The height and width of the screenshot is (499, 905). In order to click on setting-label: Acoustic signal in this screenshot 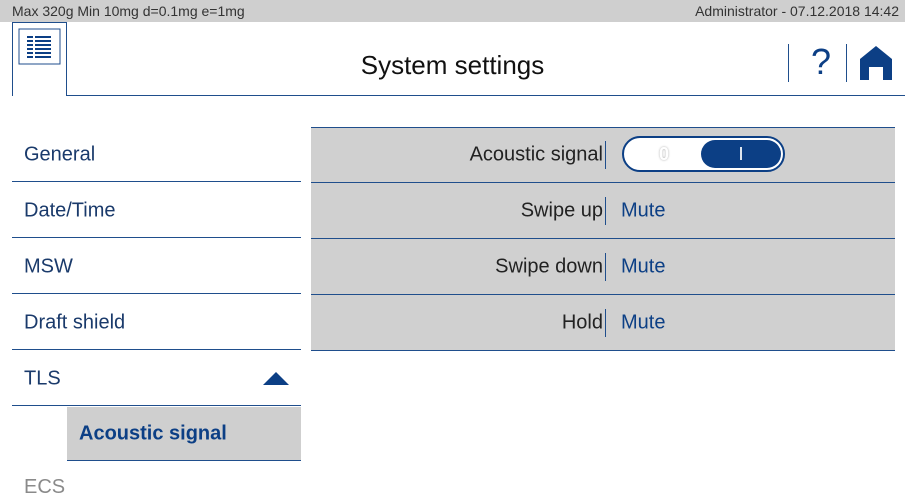, I will do `click(536, 154)`.